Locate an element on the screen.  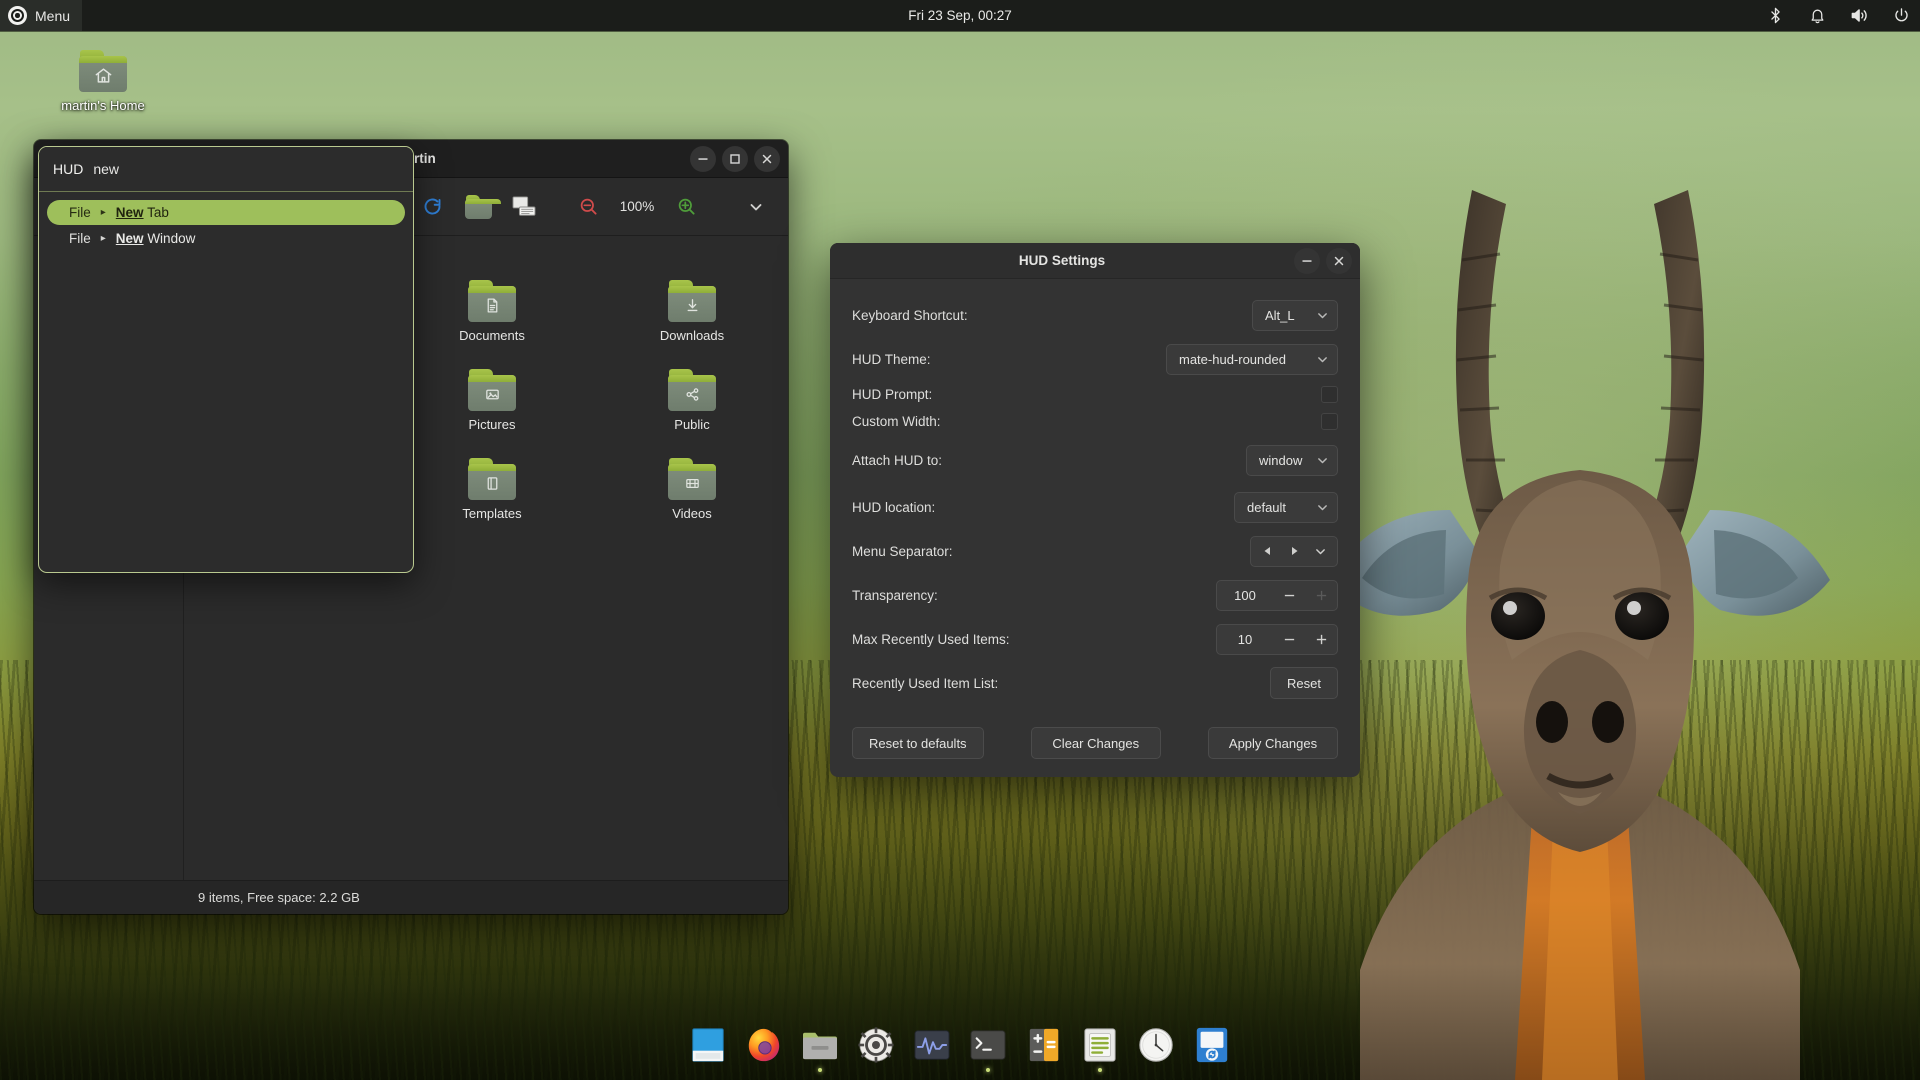
apply-changes-button: Apply Changes is located at coordinates (1273, 743).